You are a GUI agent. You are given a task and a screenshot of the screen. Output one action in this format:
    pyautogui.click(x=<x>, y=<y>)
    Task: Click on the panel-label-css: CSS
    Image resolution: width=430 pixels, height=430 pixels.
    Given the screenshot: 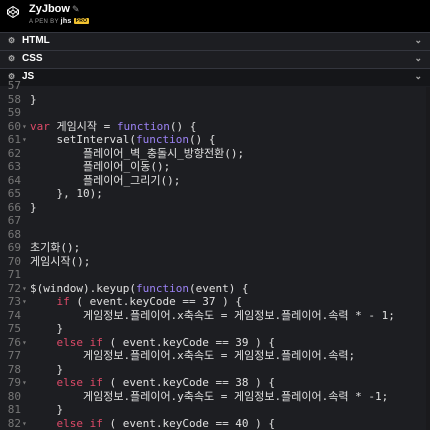 What is the action you would take?
    pyautogui.click(x=32, y=58)
    